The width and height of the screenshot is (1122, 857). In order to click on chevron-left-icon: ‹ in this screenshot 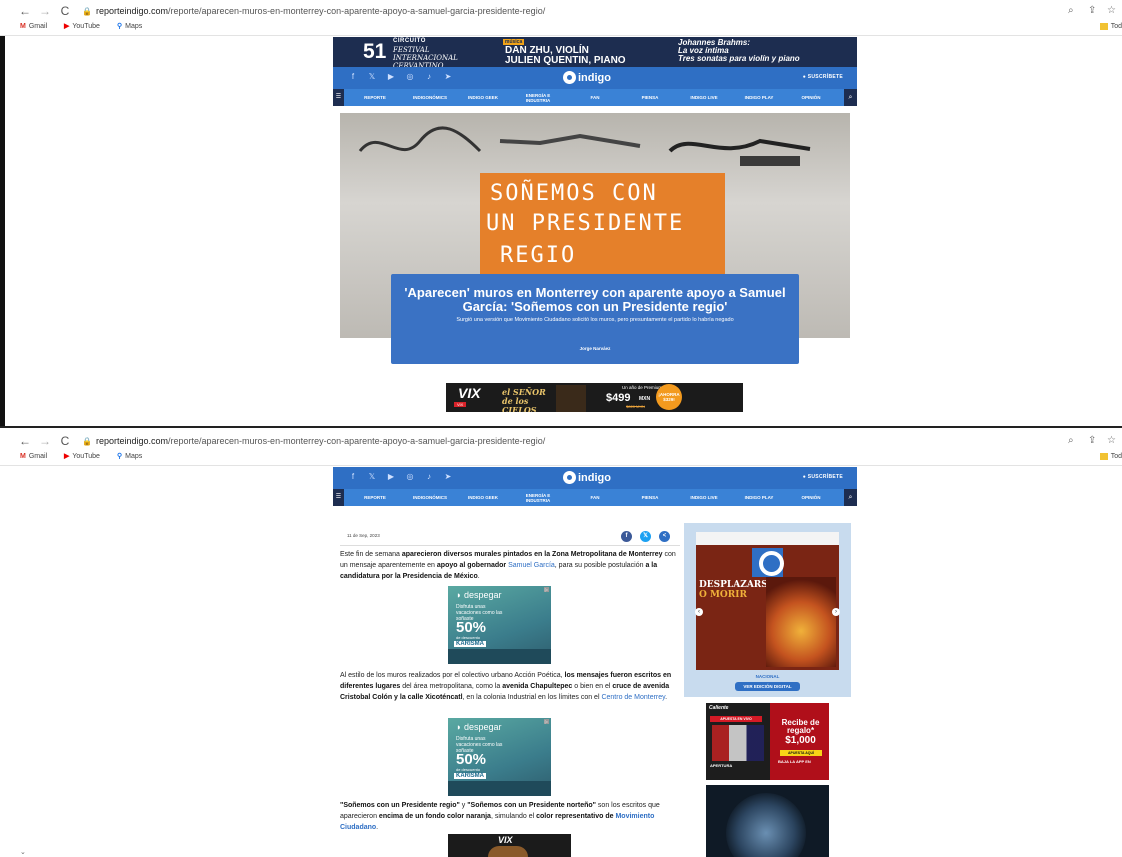, I will do `click(699, 612)`.